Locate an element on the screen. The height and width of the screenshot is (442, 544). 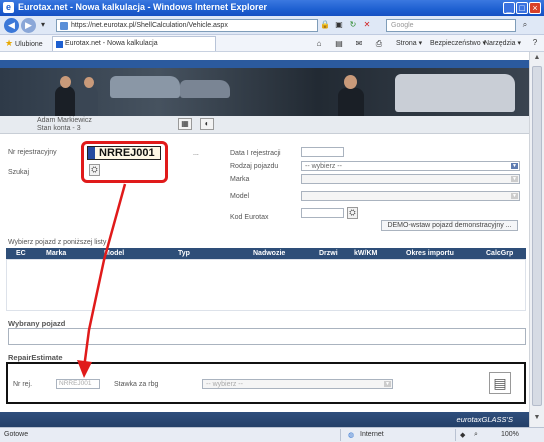
zoom-level: 100% is located at coordinates (510, 434).